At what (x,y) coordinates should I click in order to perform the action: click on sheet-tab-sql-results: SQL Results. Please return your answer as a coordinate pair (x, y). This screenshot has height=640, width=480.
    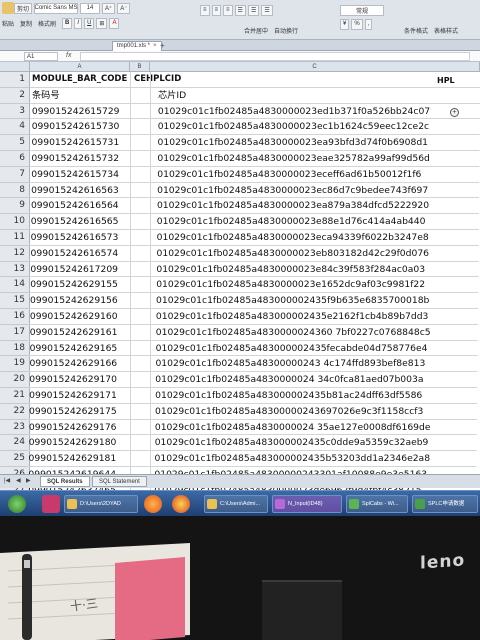
    Looking at the image, I should click on (65, 481).